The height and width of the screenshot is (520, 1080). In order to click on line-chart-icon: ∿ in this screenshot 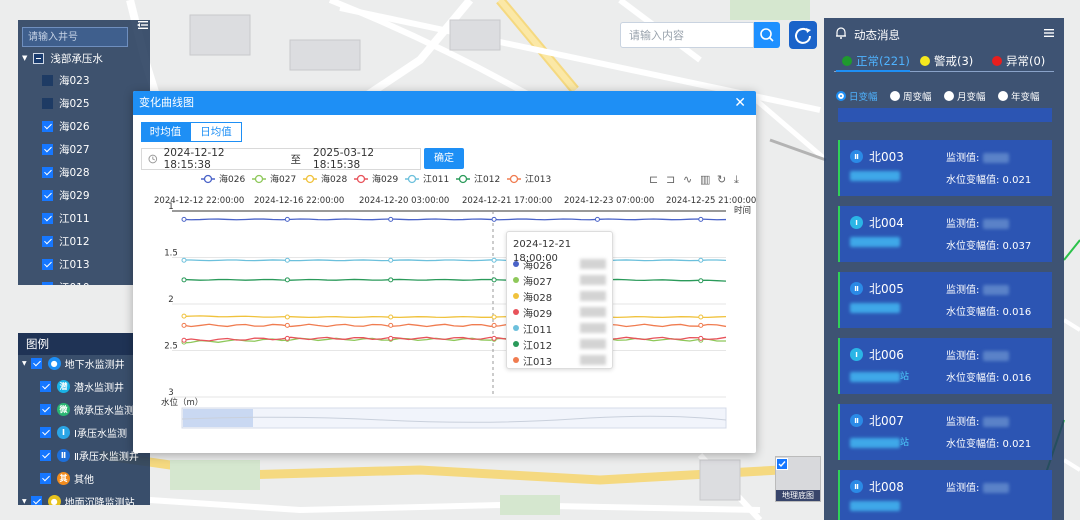, I will do `click(687, 179)`.